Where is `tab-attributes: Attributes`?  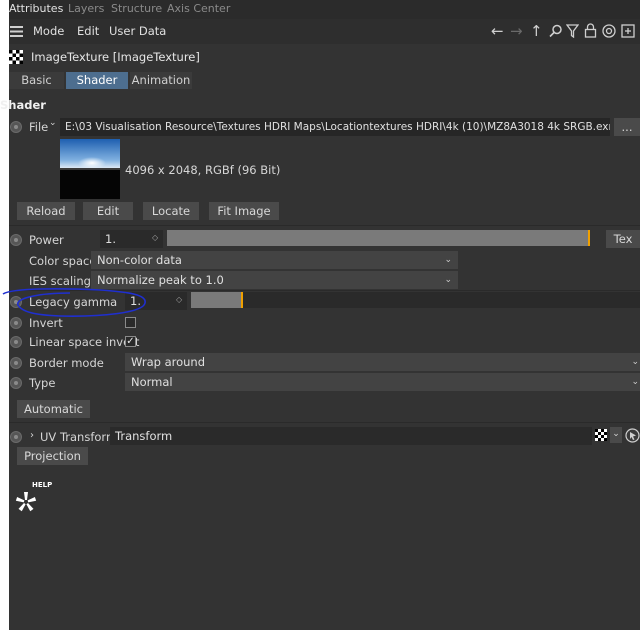 tab-attributes: Attributes is located at coordinates (36, 9).